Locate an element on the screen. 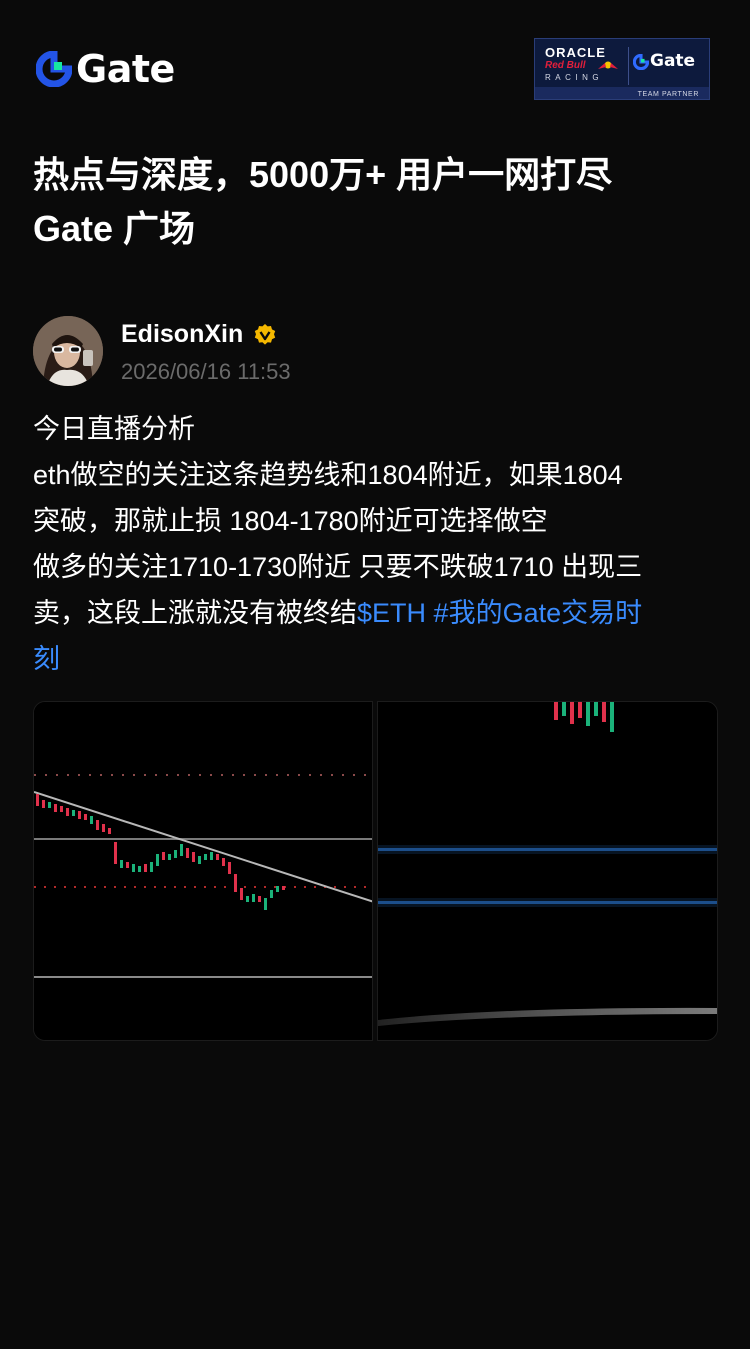  cashtag-eth-link: $ETH is located at coordinates (391, 613).